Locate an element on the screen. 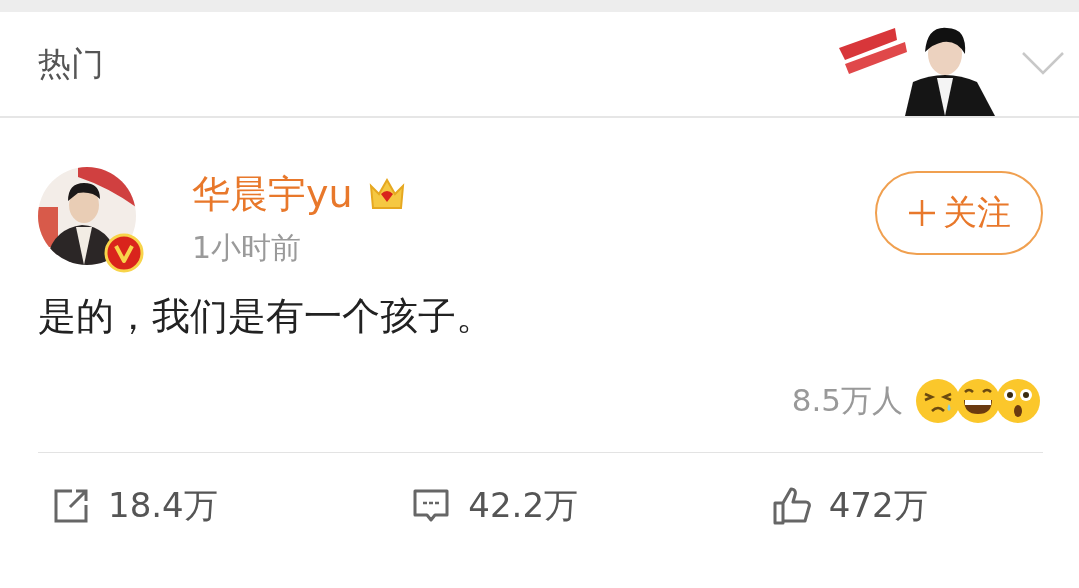 The width and height of the screenshot is (1079, 588). post-text: 是的，我们是有一个孩子。 is located at coordinates (266, 316).